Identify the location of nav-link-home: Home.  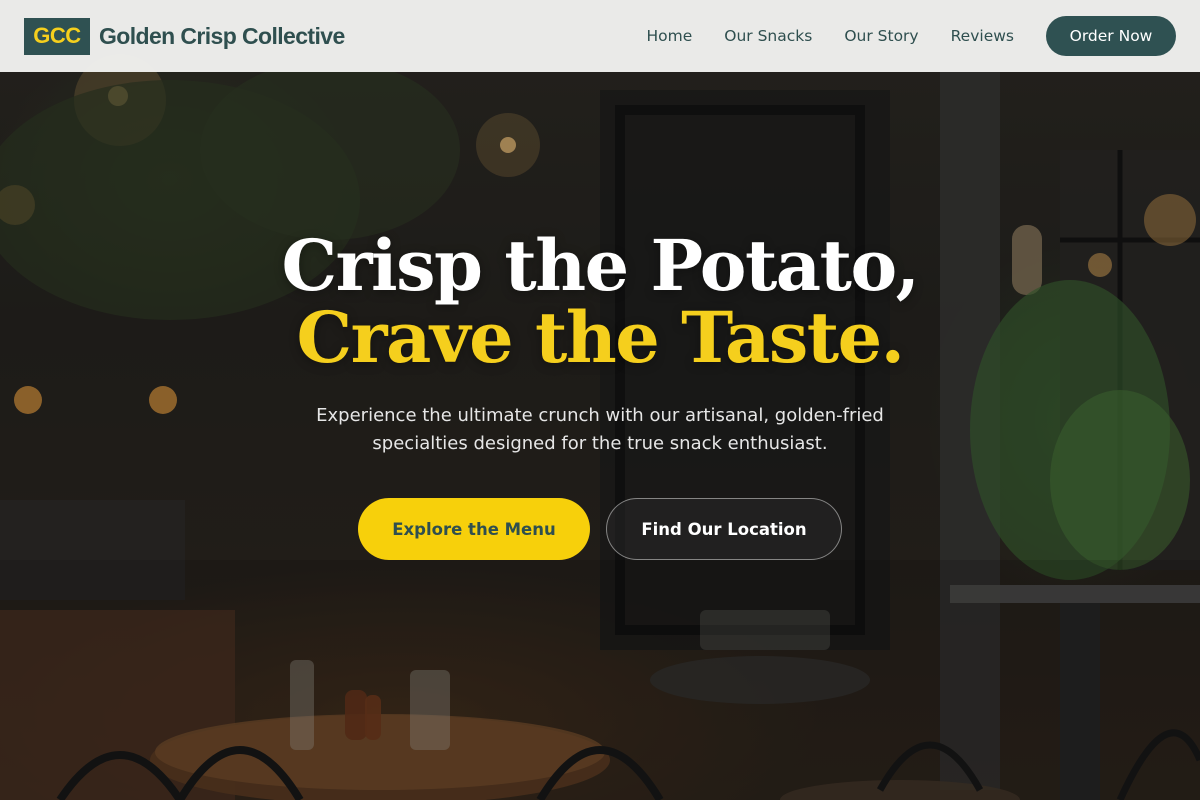
(669, 36).